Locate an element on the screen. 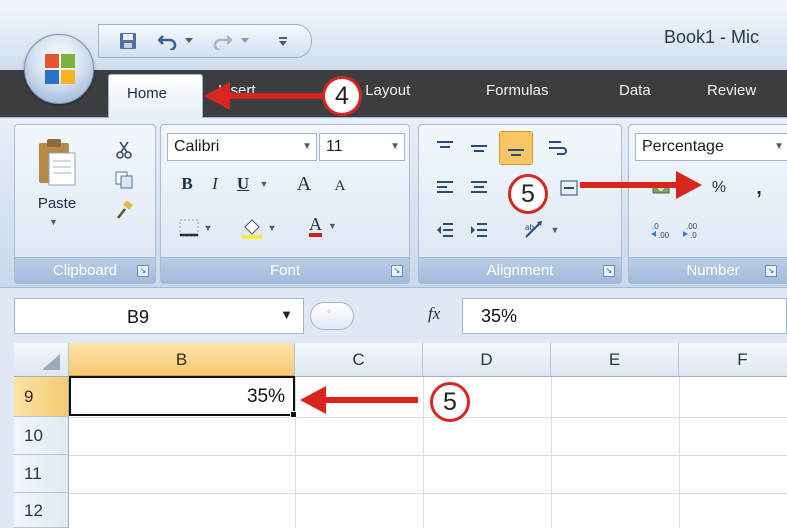 The height and width of the screenshot is (528, 787). step-callout-5-number: 5 is located at coordinates (528, 194).